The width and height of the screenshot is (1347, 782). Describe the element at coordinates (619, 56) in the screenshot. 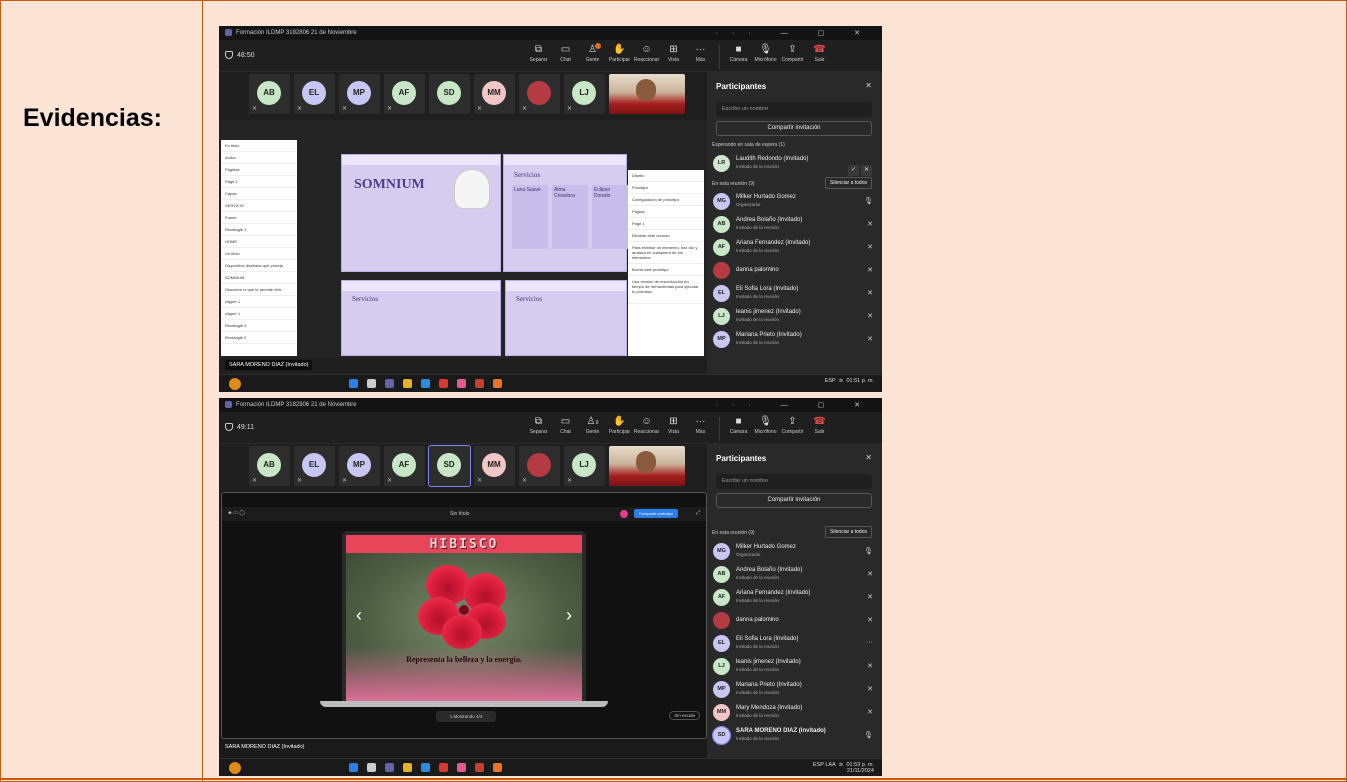

I see `toolbar-button-participar: ✋ Participar` at that location.